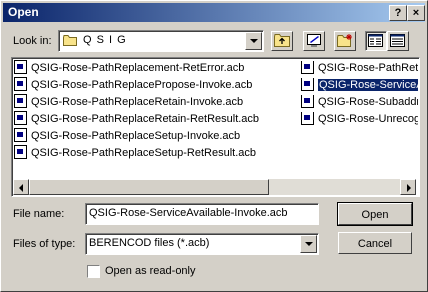 This screenshot has width=428, height=292. I want to click on details-view-icon, so click(397, 42).